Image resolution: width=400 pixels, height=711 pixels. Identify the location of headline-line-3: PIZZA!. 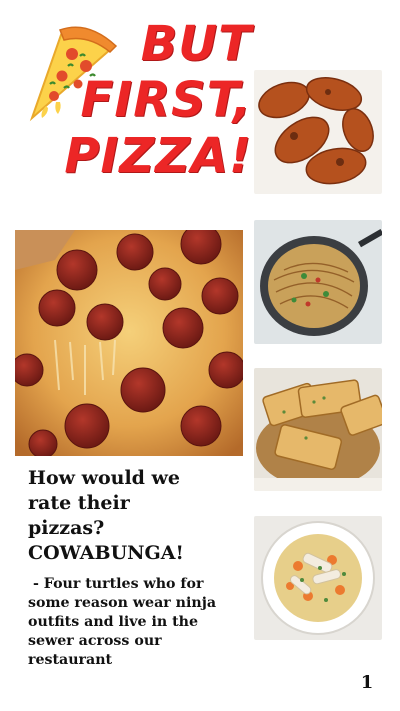
(158, 156).